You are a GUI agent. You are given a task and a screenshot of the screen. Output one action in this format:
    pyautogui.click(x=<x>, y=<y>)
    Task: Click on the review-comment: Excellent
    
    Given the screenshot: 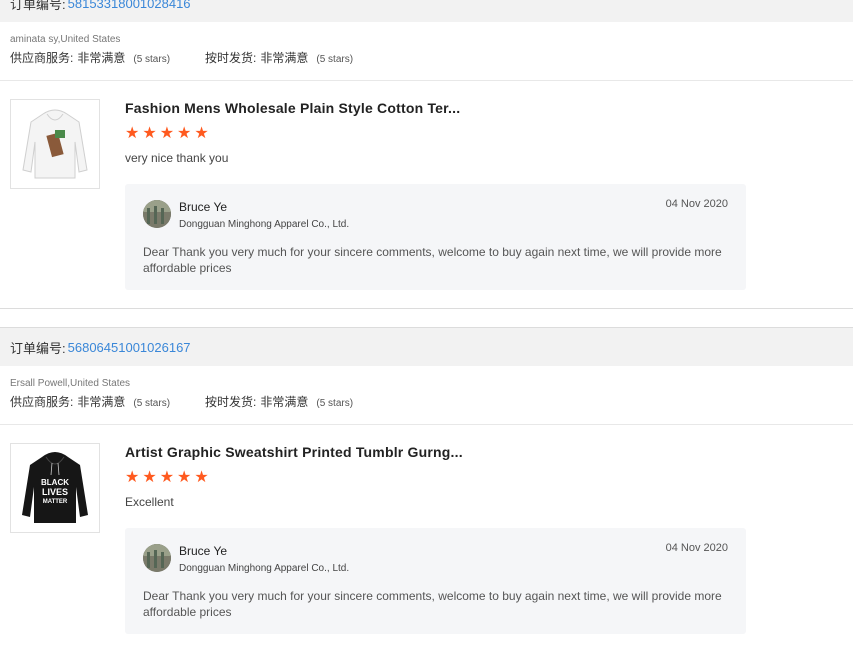 What is the action you would take?
    pyautogui.click(x=149, y=502)
    